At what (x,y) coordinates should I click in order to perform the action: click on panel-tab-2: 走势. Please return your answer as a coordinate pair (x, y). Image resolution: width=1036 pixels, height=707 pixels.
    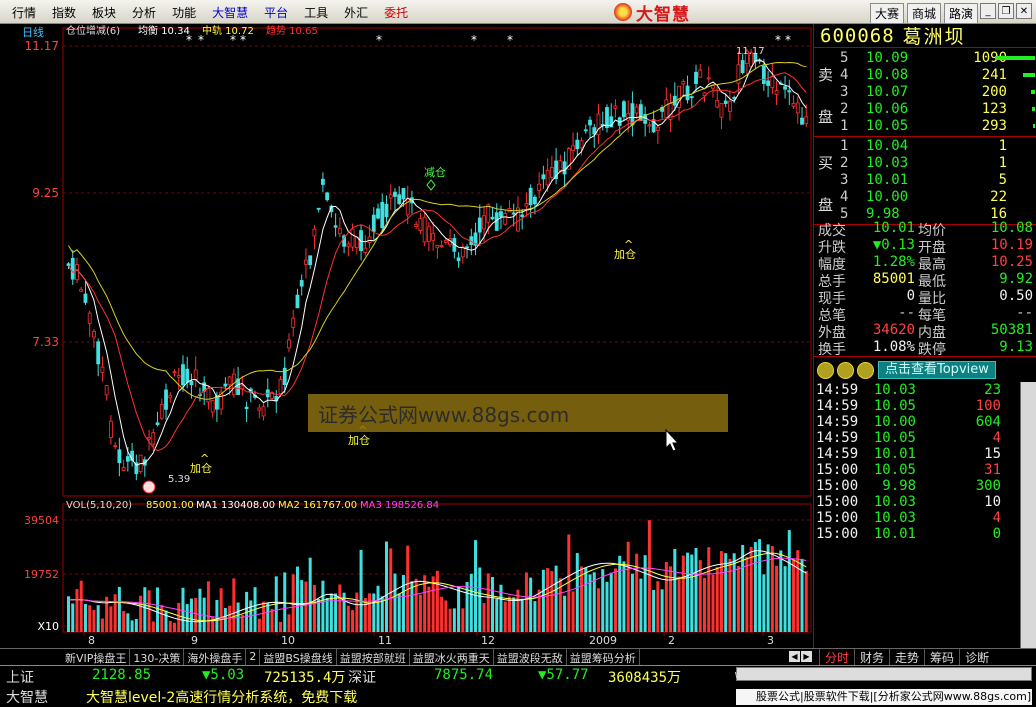
    Looking at the image, I should click on (906, 657).